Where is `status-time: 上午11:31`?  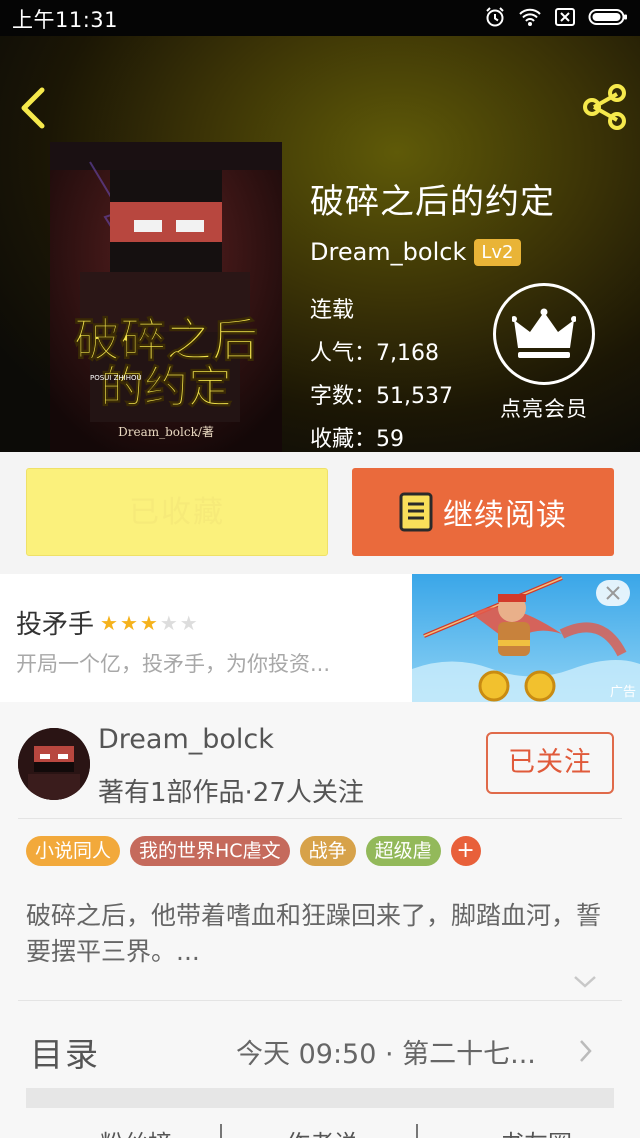 status-time: 上午11:31 is located at coordinates (65, 20).